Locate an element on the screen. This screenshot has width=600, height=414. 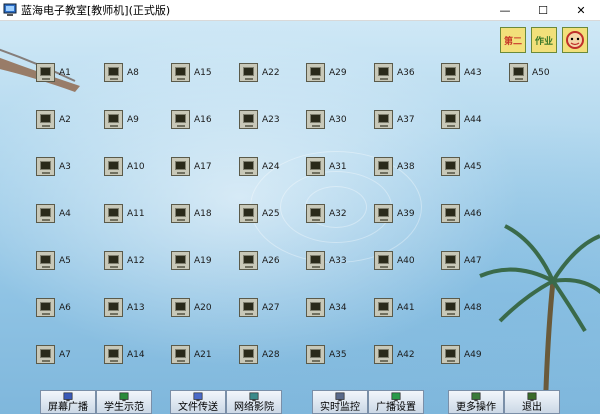
student-computer: A15 is located at coordinates (191, 72).